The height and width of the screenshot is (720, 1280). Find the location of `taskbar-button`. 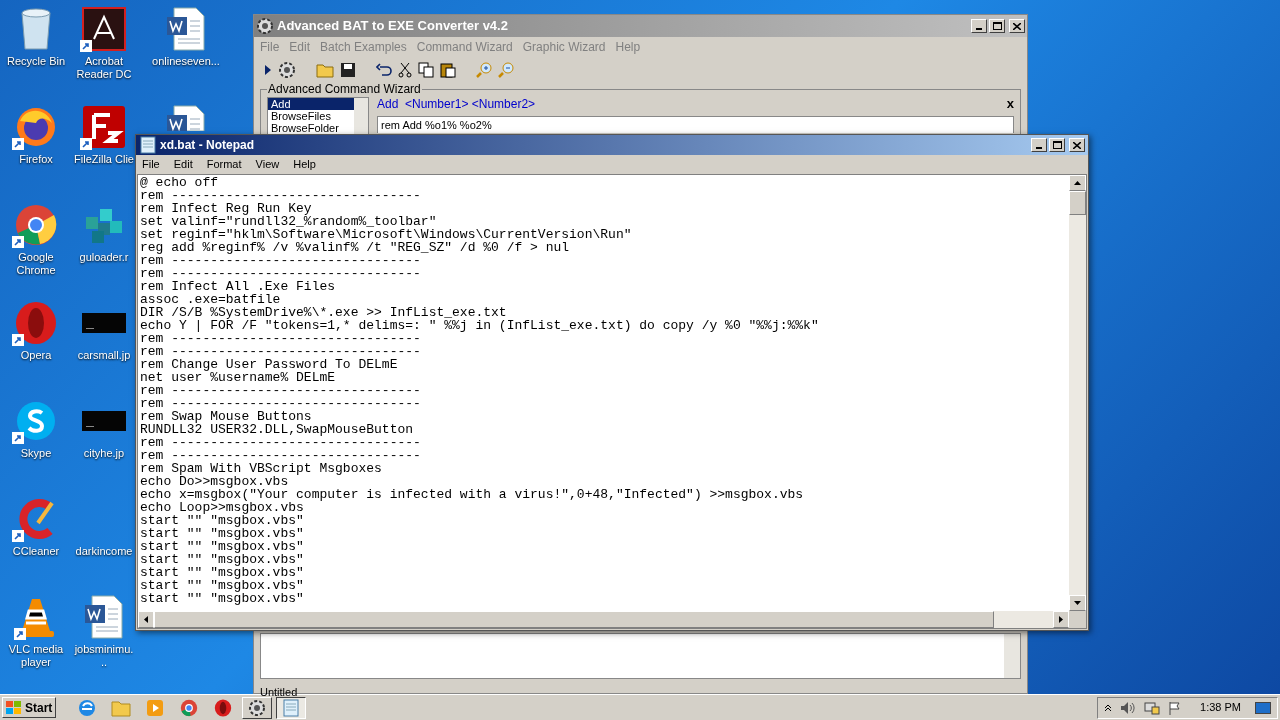

taskbar-button is located at coordinates (291, 707).